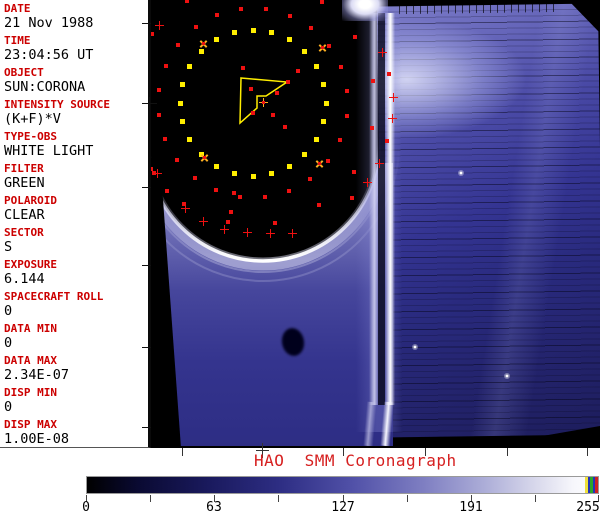 This screenshot has width=600, height=515. Describe the element at coordinates (24, 183) in the screenshot. I see `sidebar-field-value: GREEN` at that location.